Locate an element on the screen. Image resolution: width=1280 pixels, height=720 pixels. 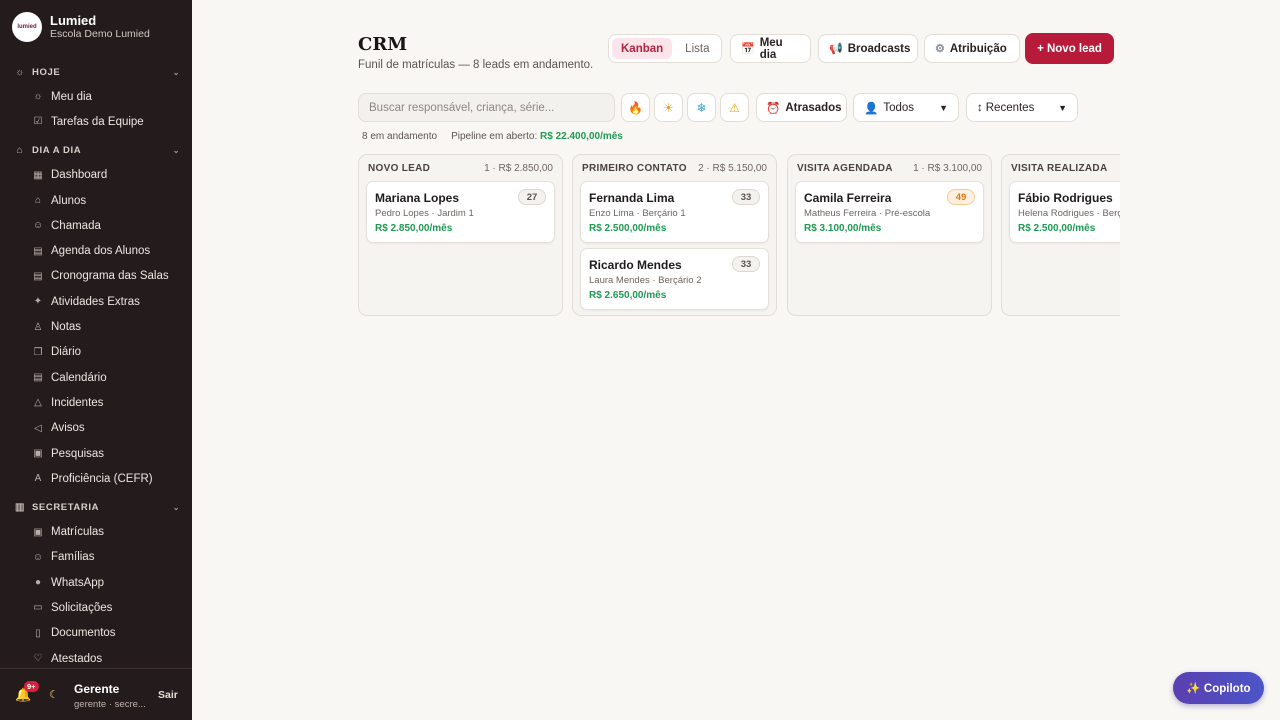
brand-subtitle: Escola Demo Lumied is located at coordinates (100, 34).